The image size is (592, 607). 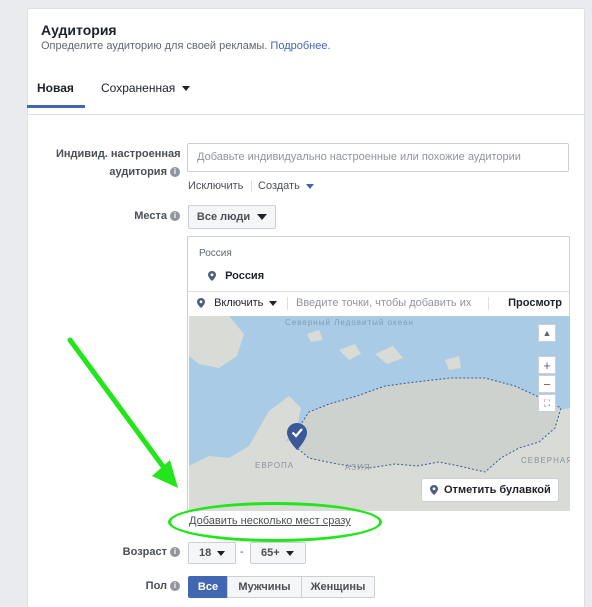 I want to click on map-label-ocean: Северный Ледовитый океан, so click(x=349, y=322).